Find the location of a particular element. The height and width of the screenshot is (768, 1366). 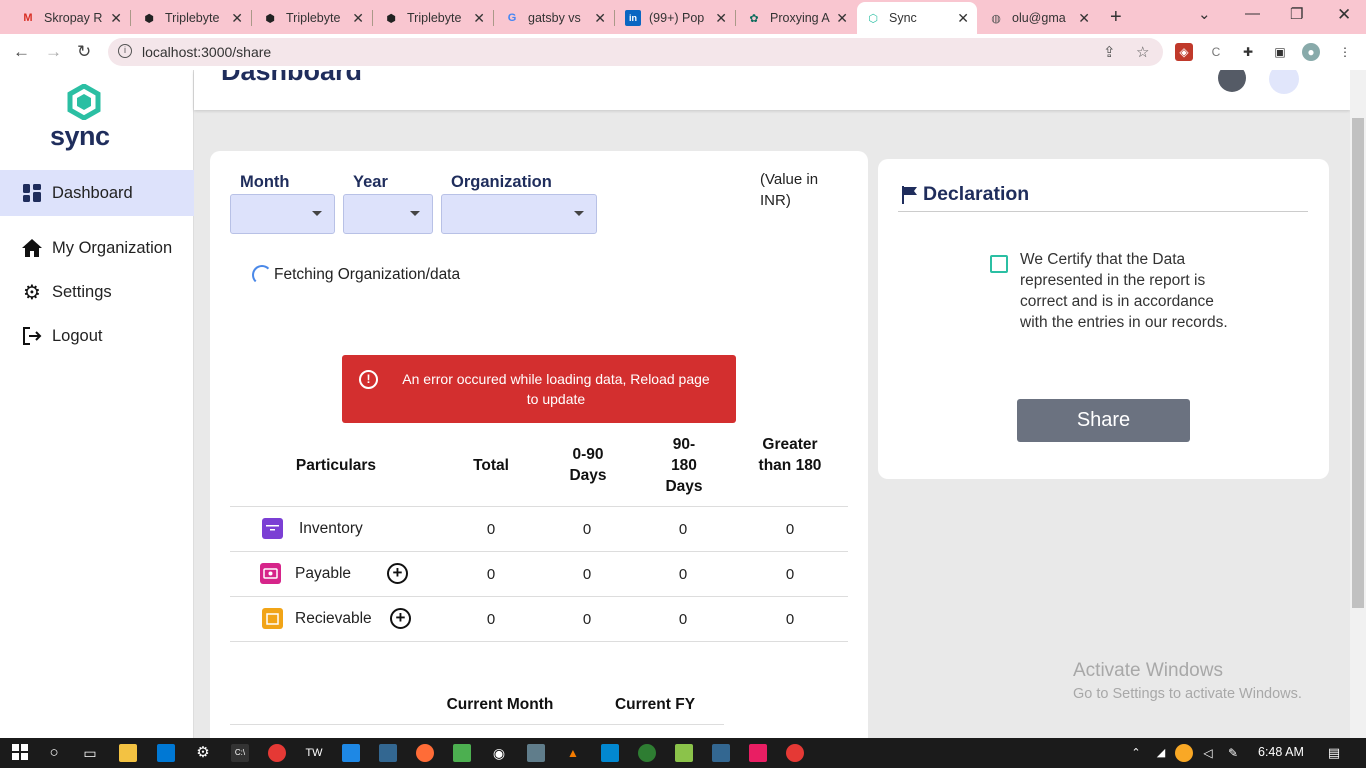

pen-icon: ✎ is located at coordinates (1233, 753).